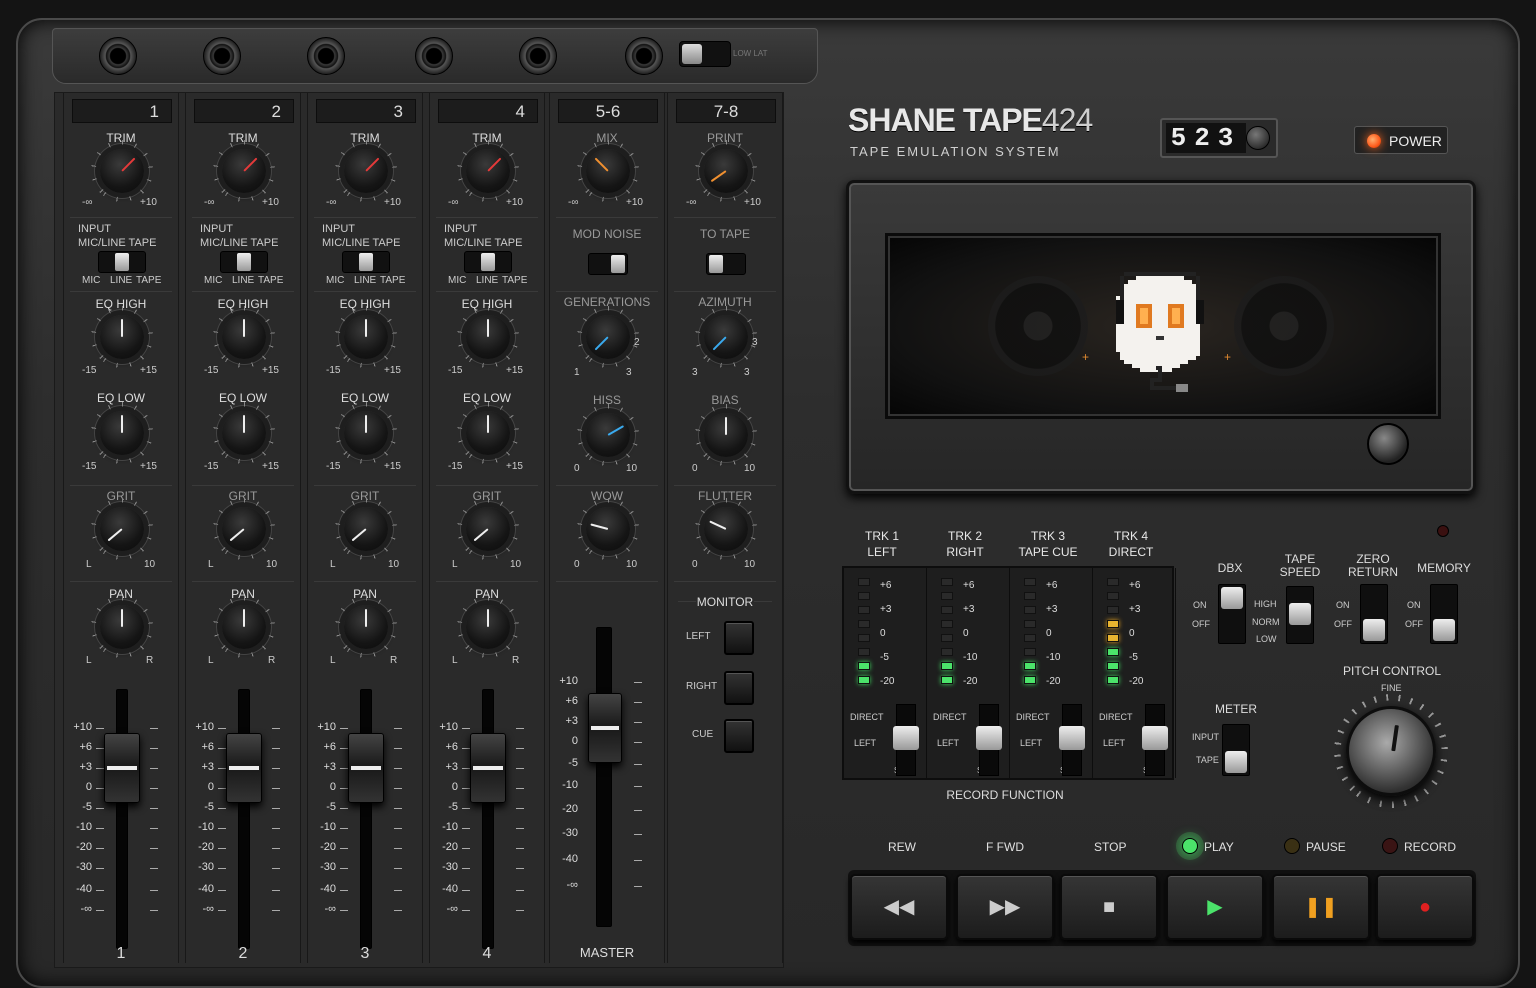 The height and width of the screenshot is (988, 1536). Describe the element at coordinates (726, 337) in the screenshot. I see `azimuth-knob` at that location.